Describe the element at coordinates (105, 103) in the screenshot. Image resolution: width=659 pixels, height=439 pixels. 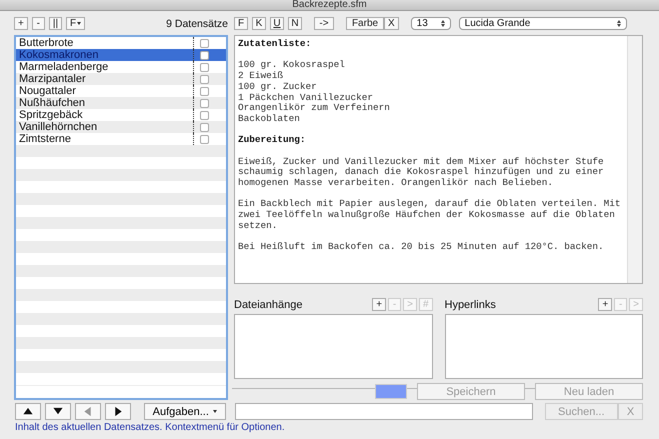
I see `record-name: Nußhäufchen` at that location.